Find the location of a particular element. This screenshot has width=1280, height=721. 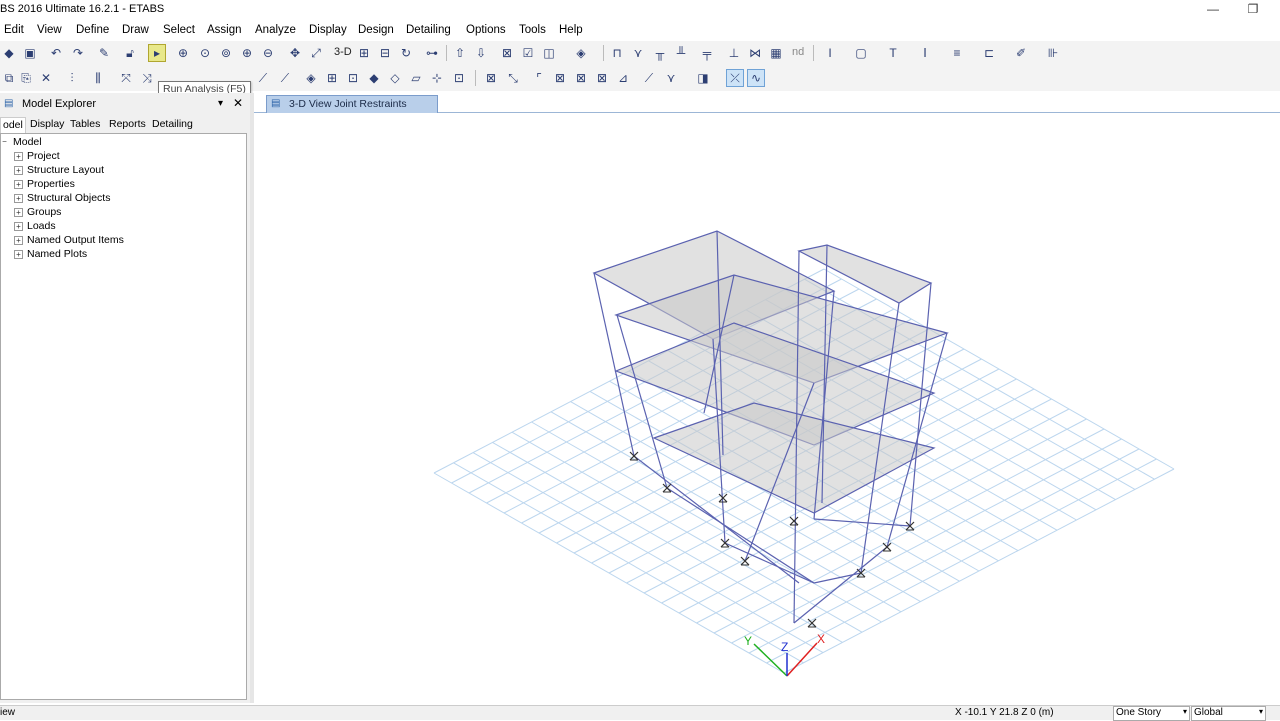

restore-button: ❐ is located at coordinates (1253, 10).